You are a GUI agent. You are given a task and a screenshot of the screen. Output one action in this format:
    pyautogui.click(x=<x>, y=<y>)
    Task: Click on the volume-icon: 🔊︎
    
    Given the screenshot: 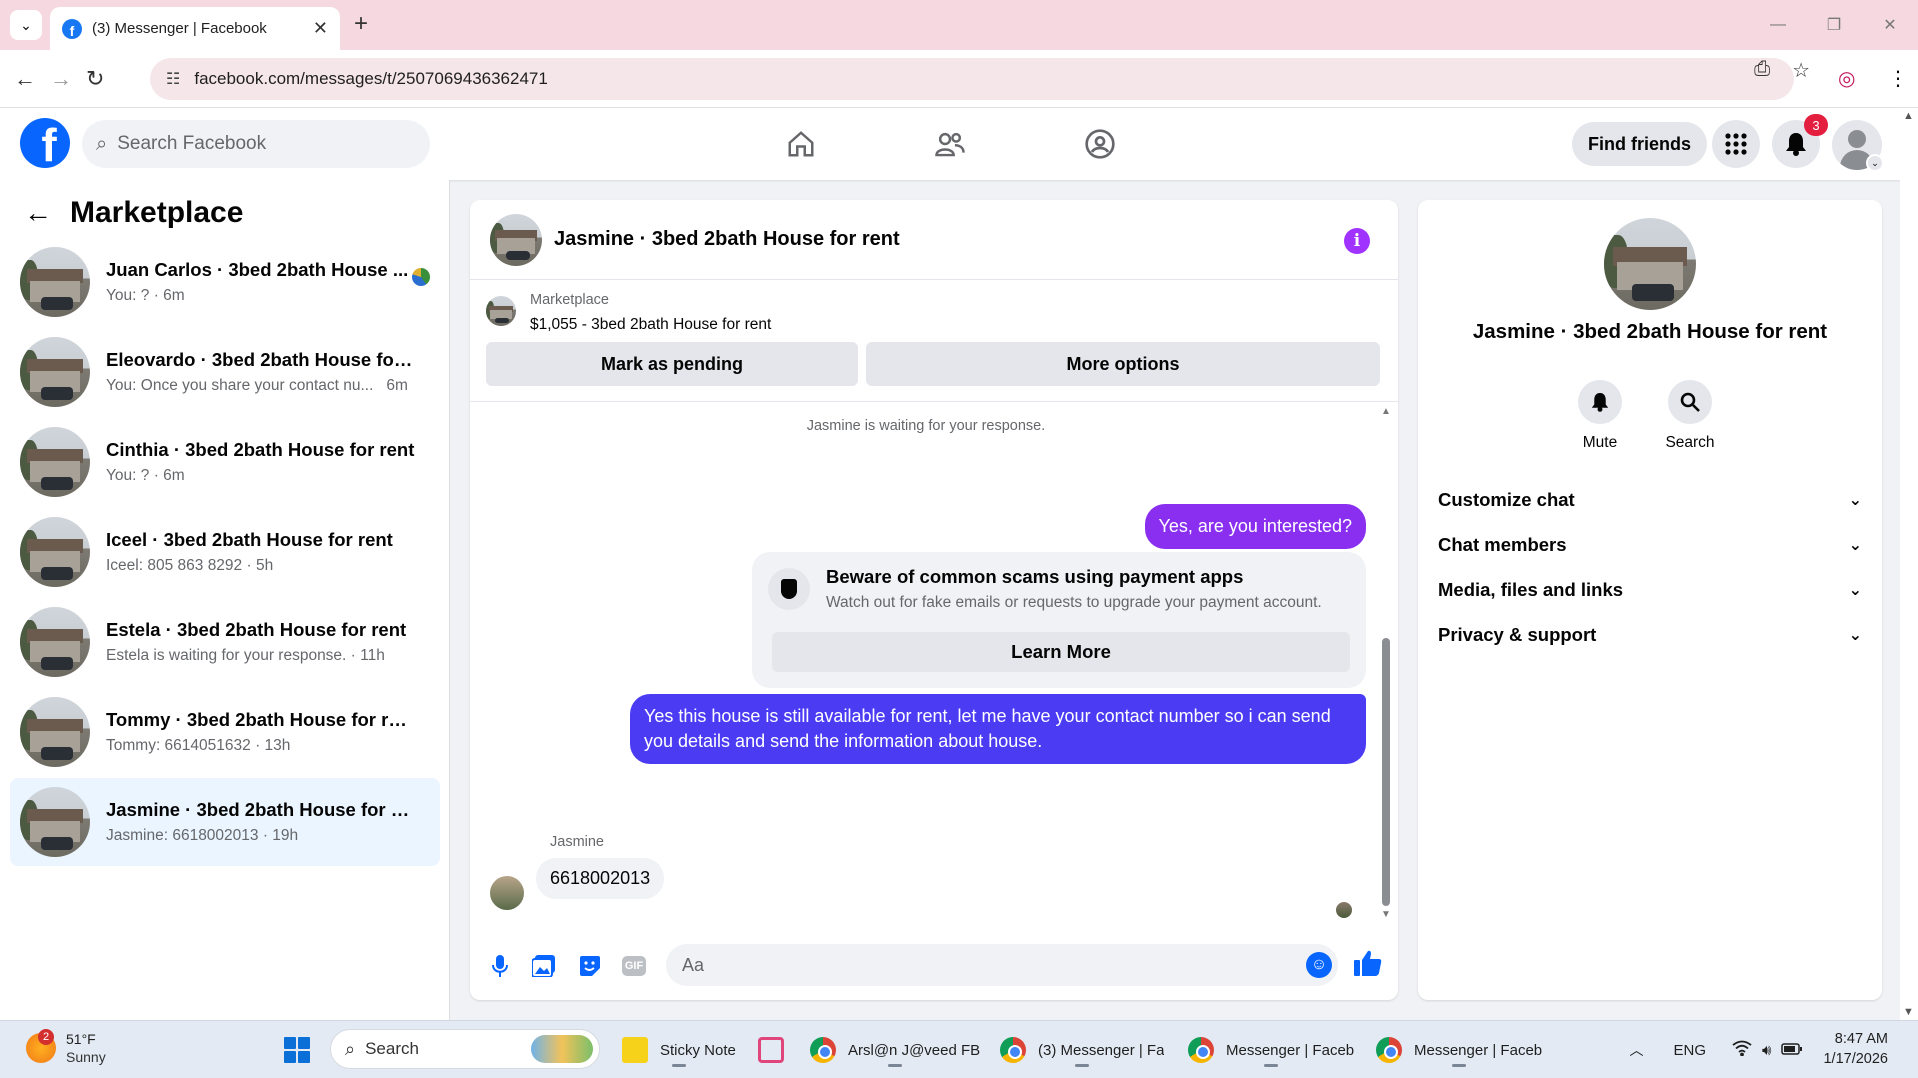 What is the action you would take?
    pyautogui.click(x=1766, y=1050)
    